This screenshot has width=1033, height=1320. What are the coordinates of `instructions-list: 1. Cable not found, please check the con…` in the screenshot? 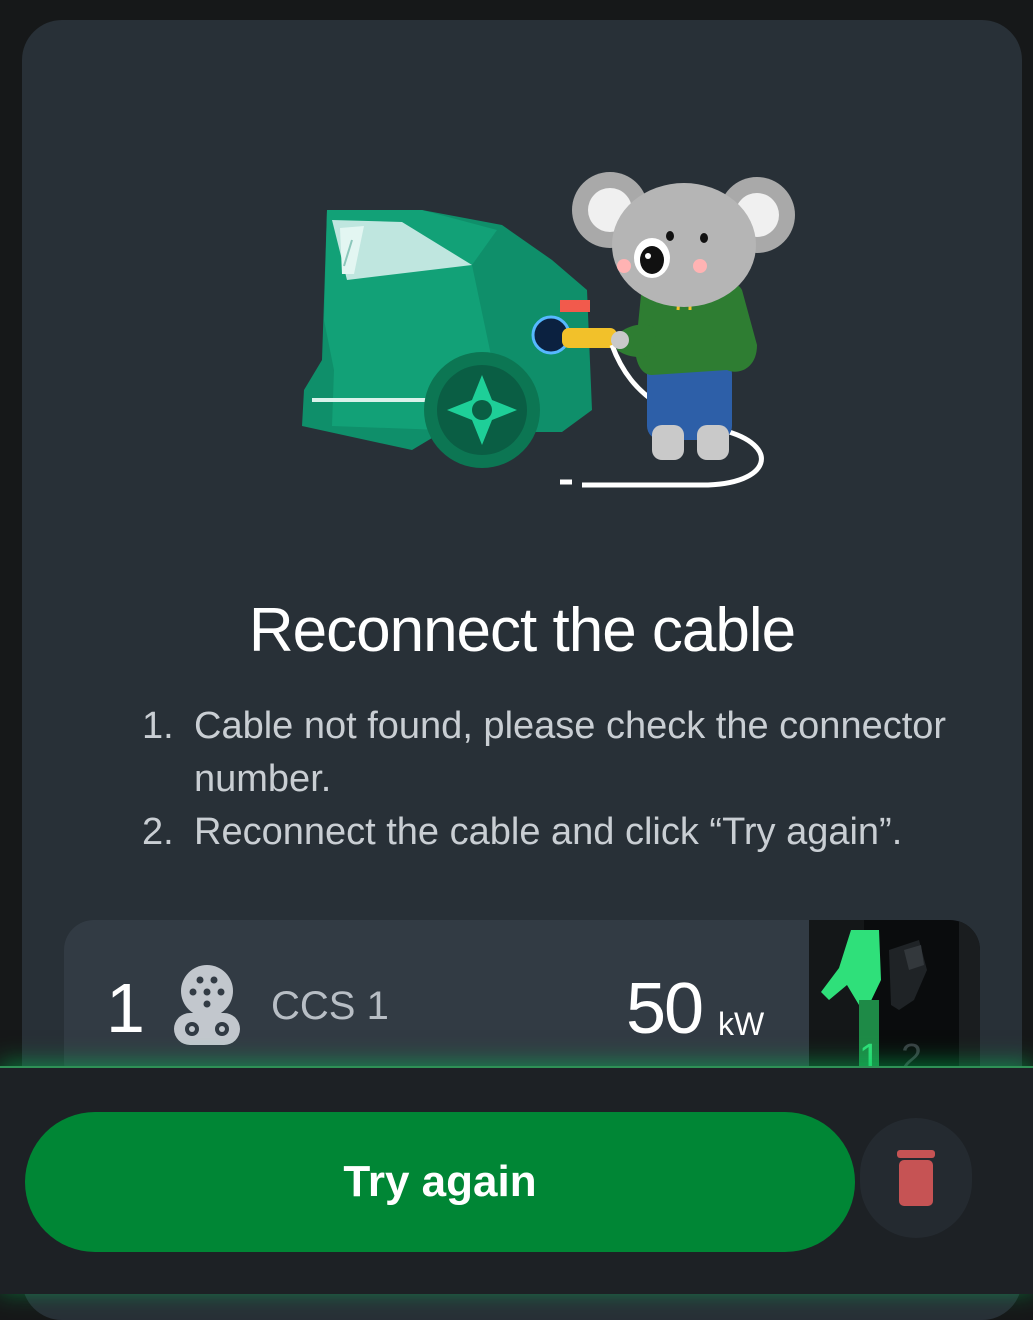 It's located at (582, 779).